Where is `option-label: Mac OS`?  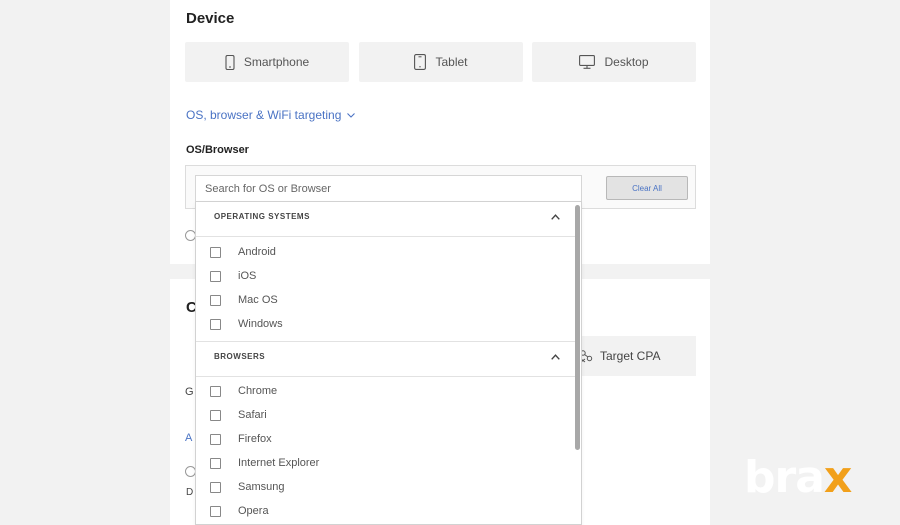
option-label: Mac OS is located at coordinates (258, 300).